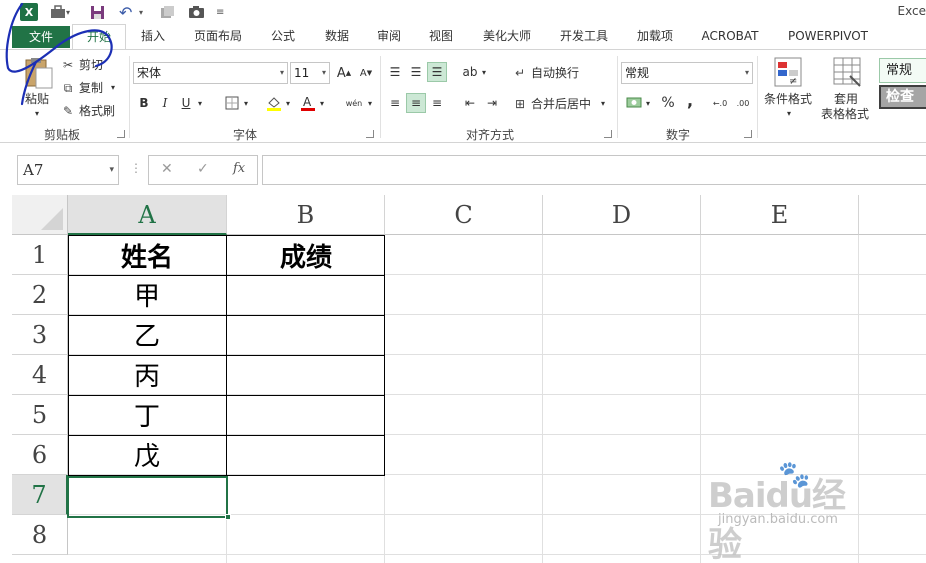  I want to click on briefcase-icon, so click(58, 12).